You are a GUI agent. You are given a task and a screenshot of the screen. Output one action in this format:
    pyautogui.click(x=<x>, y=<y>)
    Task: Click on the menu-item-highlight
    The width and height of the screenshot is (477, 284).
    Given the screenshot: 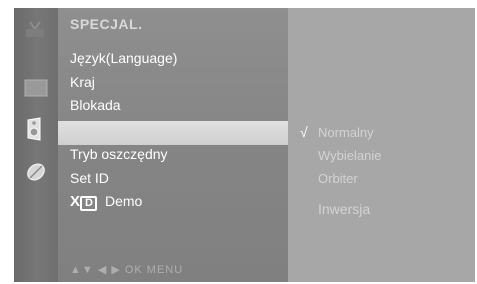 What is the action you would take?
    pyautogui.click(x=173, y=133)
    